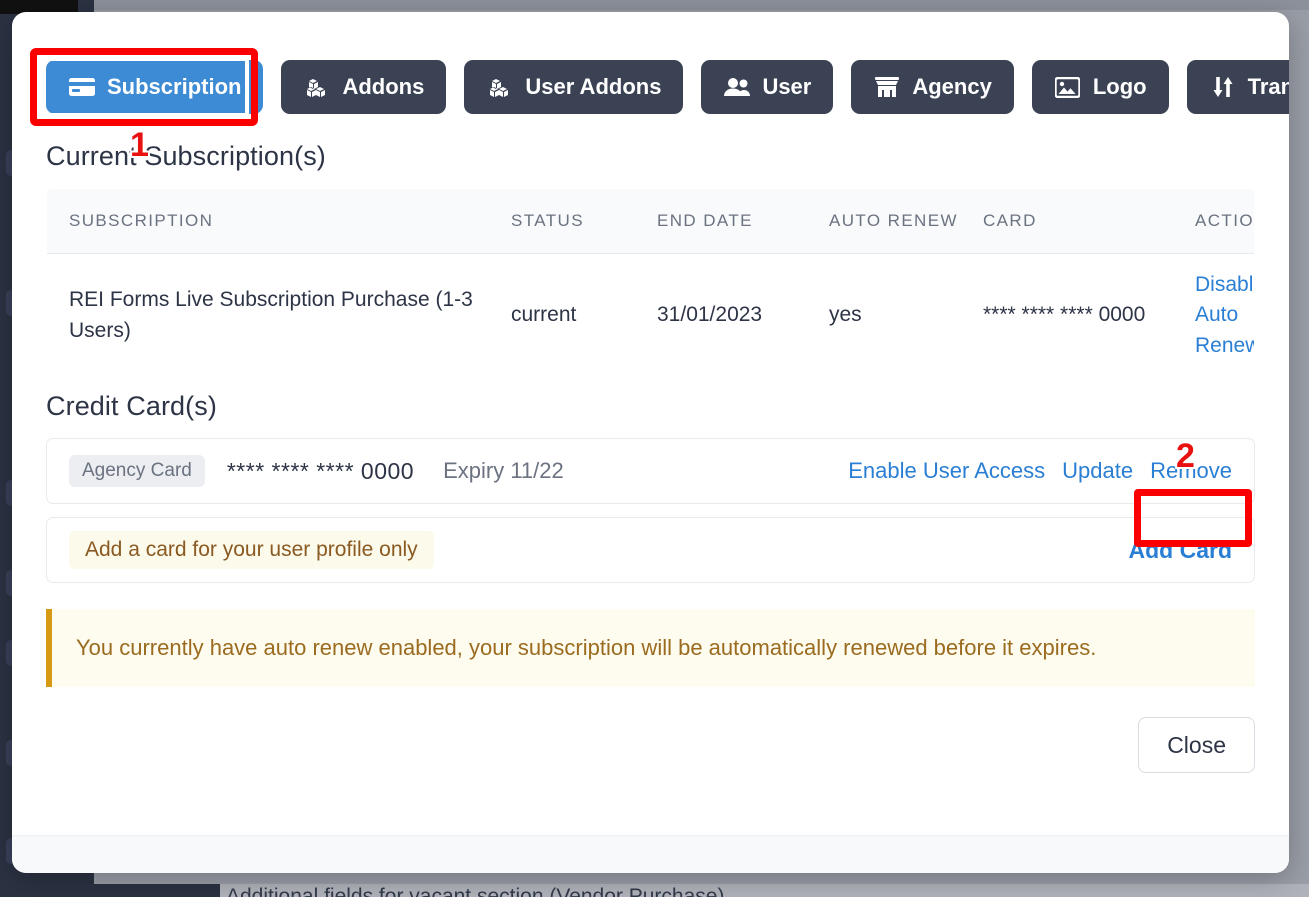 The height and width of the screenshot is (897, 1309). I want to click on credit-cards-title: Credit Card(s), so click(131, 406).